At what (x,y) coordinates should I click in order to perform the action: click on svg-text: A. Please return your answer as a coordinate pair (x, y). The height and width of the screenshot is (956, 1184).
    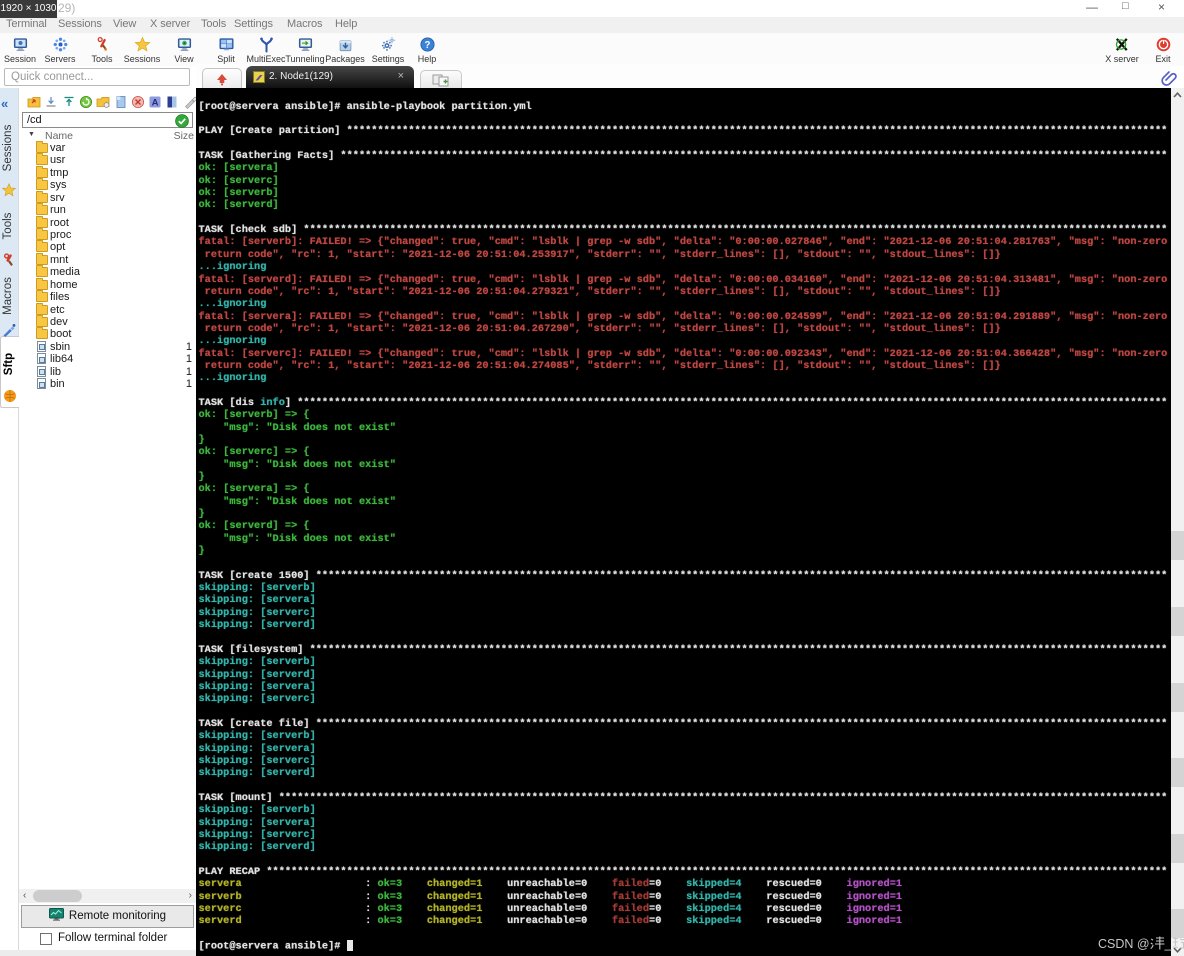
    Looking at the image, I should click on (155, 103).